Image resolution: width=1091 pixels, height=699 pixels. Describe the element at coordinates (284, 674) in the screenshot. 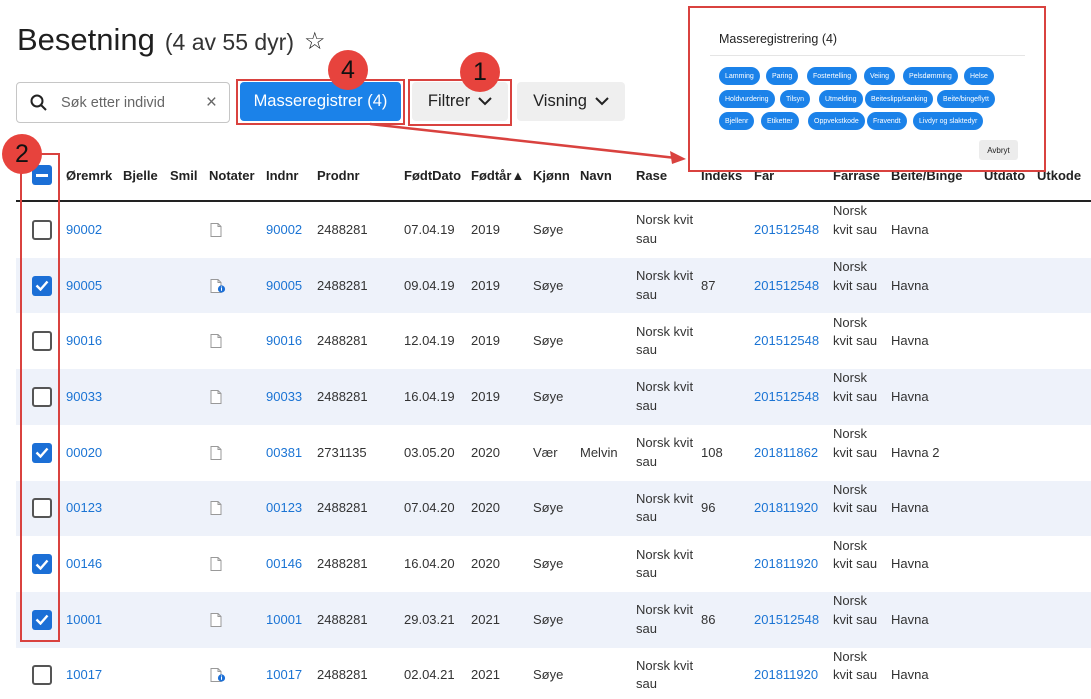

I see `indnr-link: 10017` at that location.